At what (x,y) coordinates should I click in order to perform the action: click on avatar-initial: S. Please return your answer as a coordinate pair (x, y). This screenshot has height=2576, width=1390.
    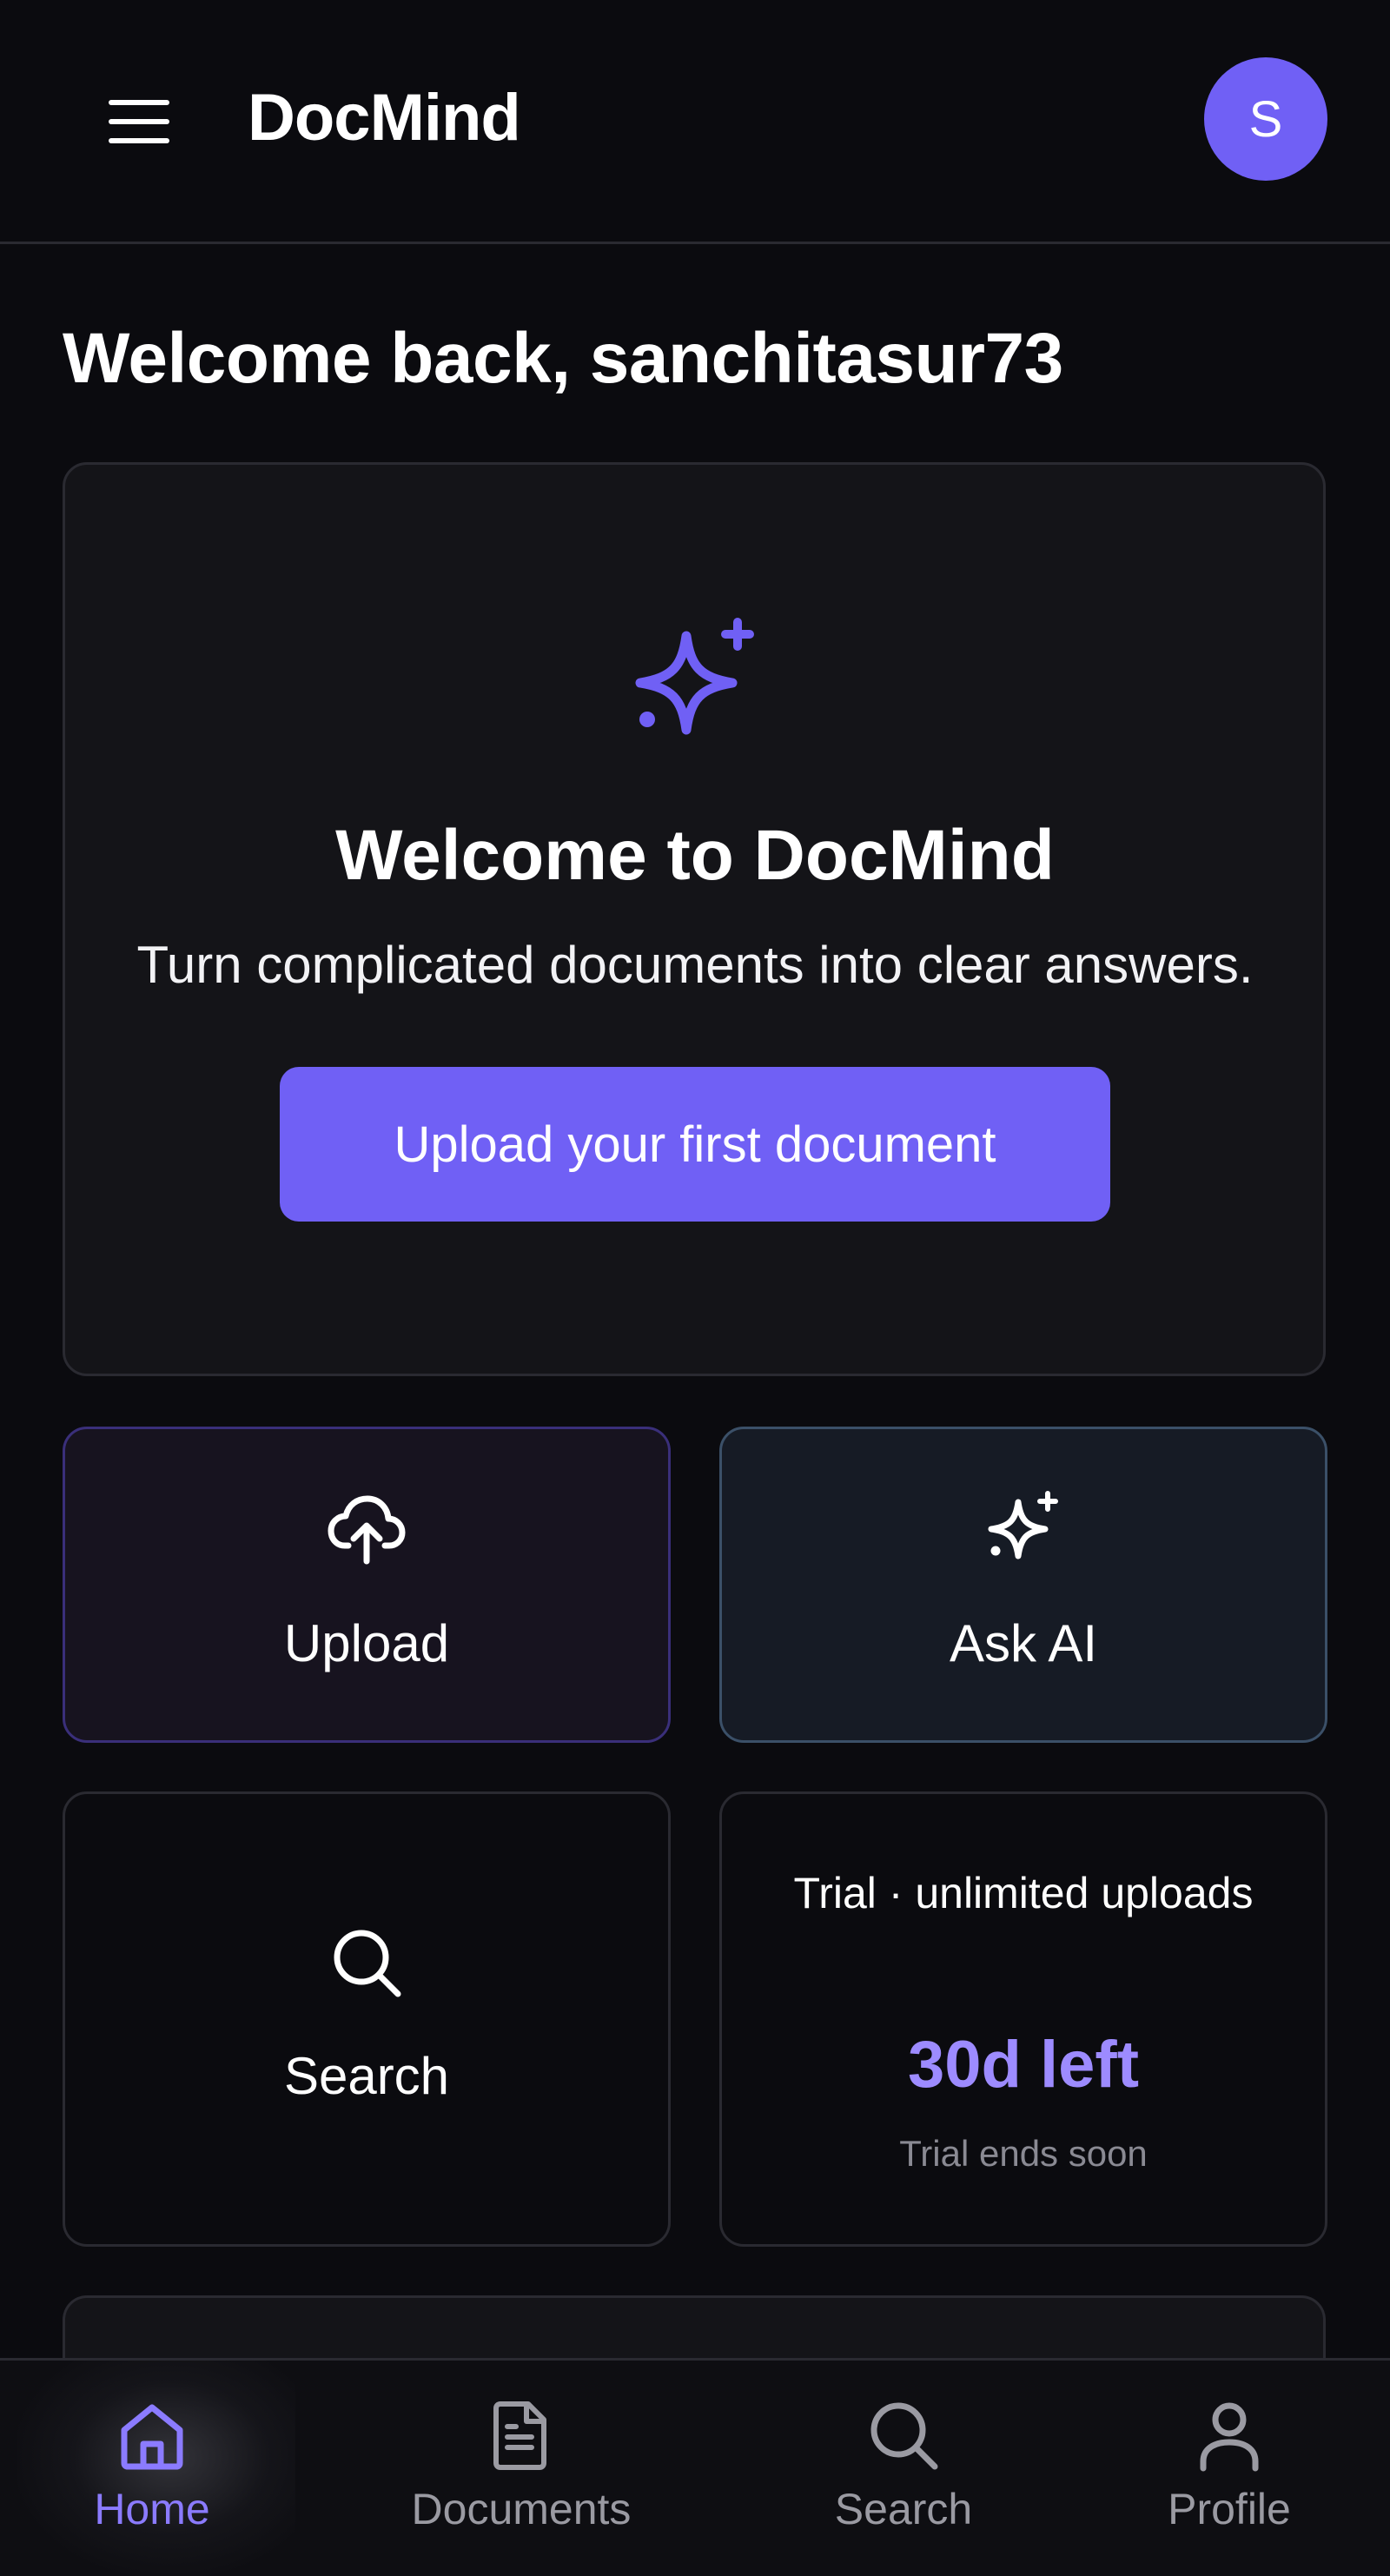
    Looking at the image, I should click on (1265, 119).